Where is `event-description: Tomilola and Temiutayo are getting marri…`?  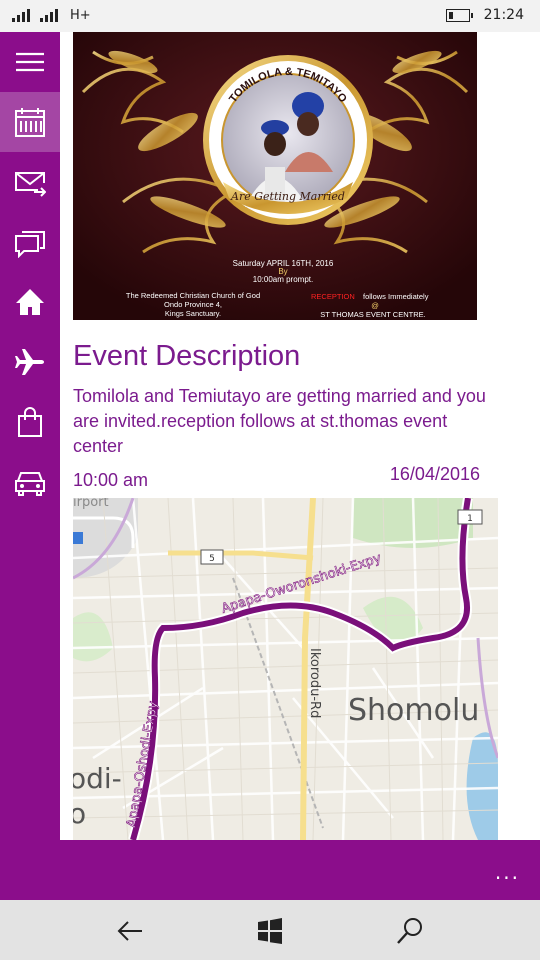 event-description: Tomilola and Temiutayo are getting marri… is located at coordinates (279, 421).